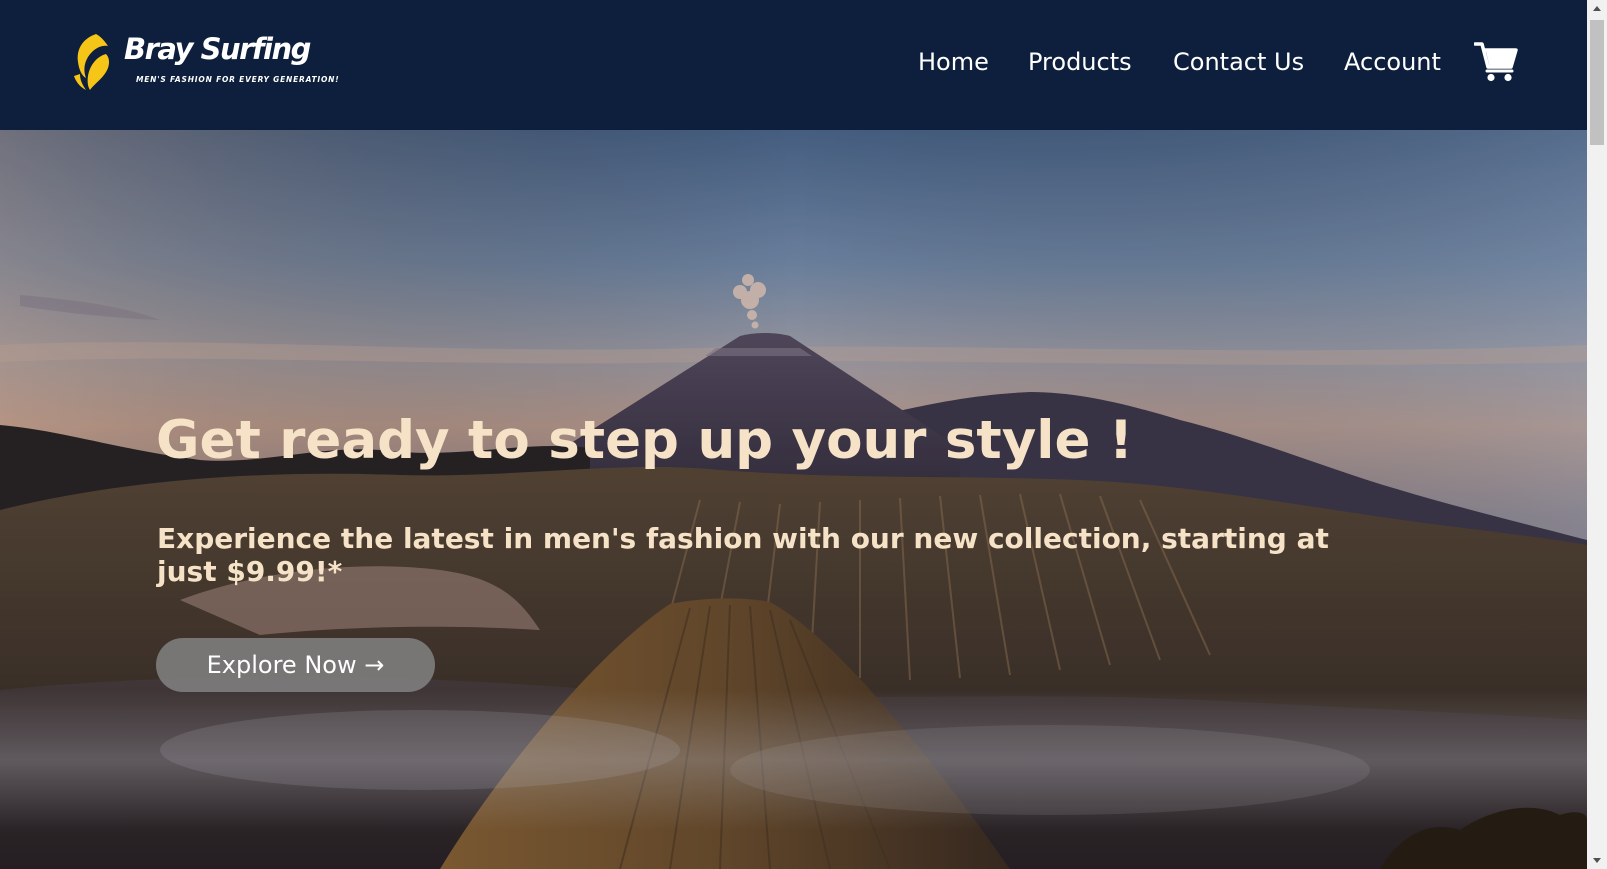 Image resolution: width=1607 pixels, height=869 pixels. I want to click on brand-logo-icon, so click(92, 62).